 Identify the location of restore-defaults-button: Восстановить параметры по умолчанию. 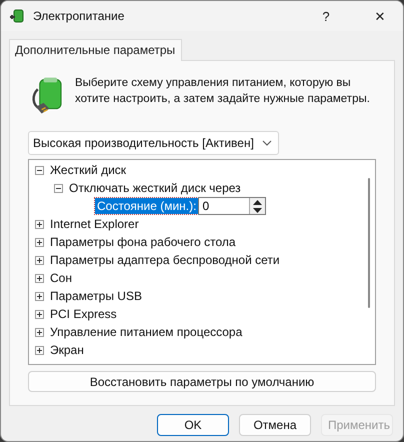
(202, 381).